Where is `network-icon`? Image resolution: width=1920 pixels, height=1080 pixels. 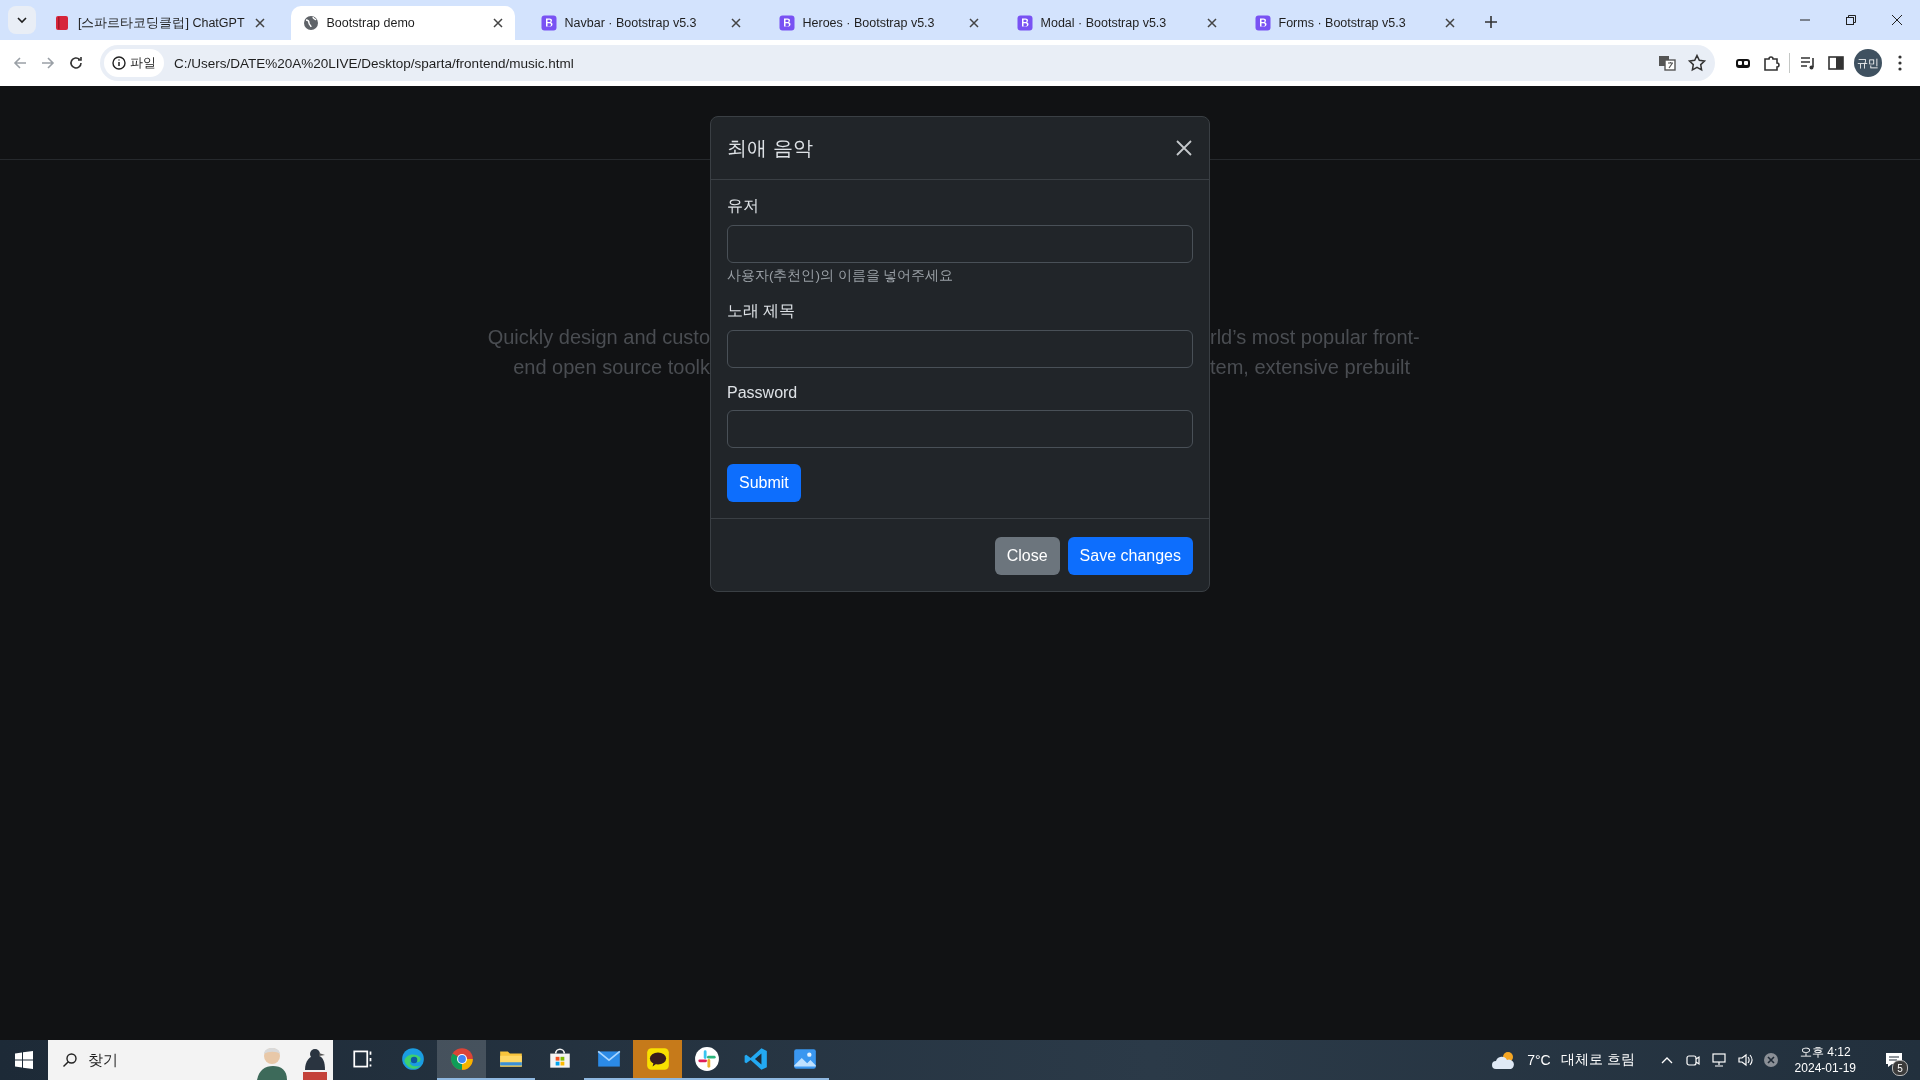
network-icon is located at coordinates (1718, 1060).